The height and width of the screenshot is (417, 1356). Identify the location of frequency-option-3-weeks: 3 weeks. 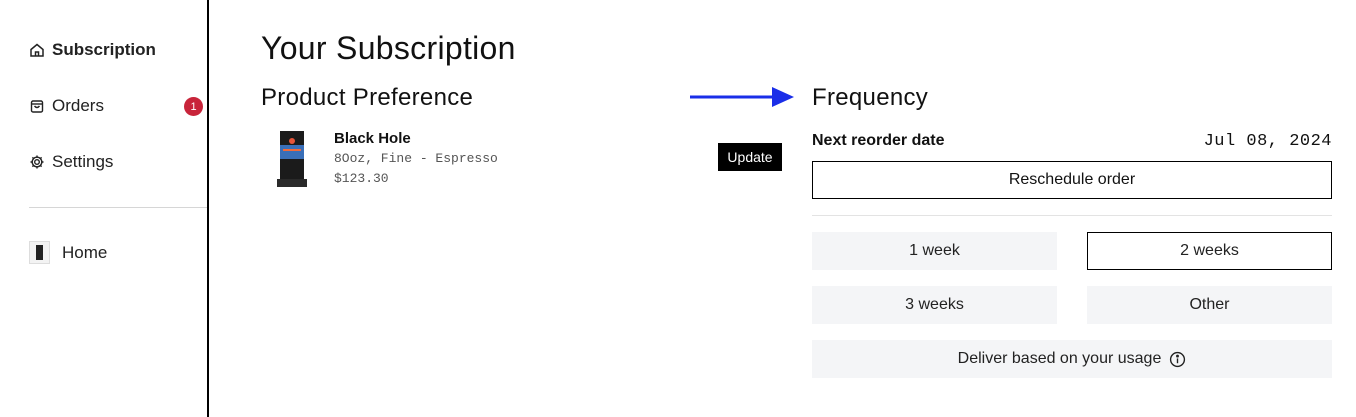
(934, 305).